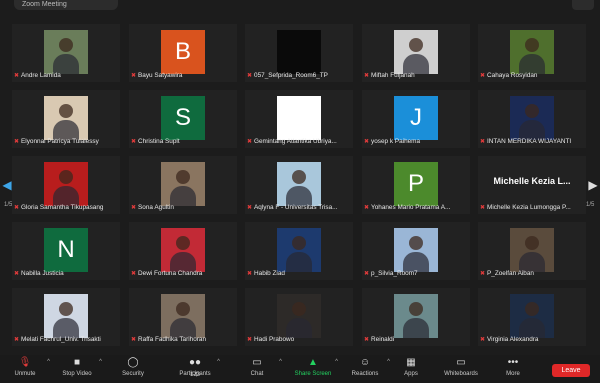 Image resolution: width=600 pixels, height=383 pixels. Describe the element at coordinates (77, 370) in the screenshot. I see `stop-video-button: ■ Stop Video ^` at that location.